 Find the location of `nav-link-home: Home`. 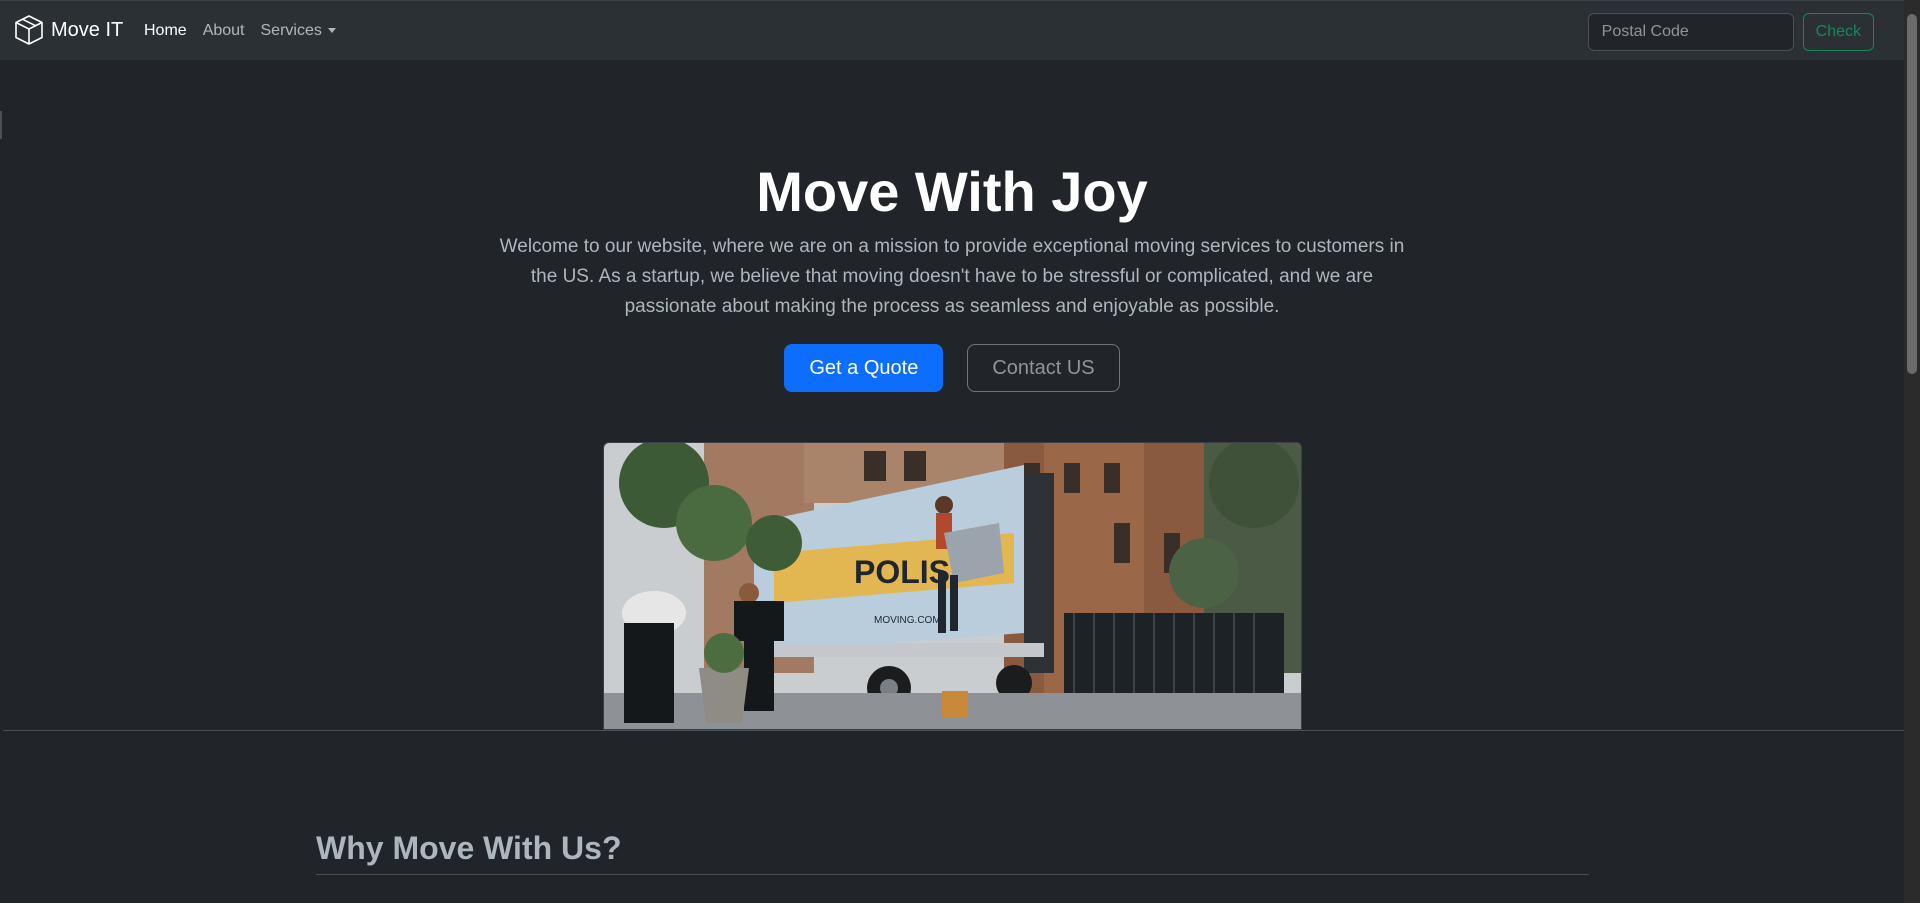

nav-link-home: Home is located at coordinates (165, 31).